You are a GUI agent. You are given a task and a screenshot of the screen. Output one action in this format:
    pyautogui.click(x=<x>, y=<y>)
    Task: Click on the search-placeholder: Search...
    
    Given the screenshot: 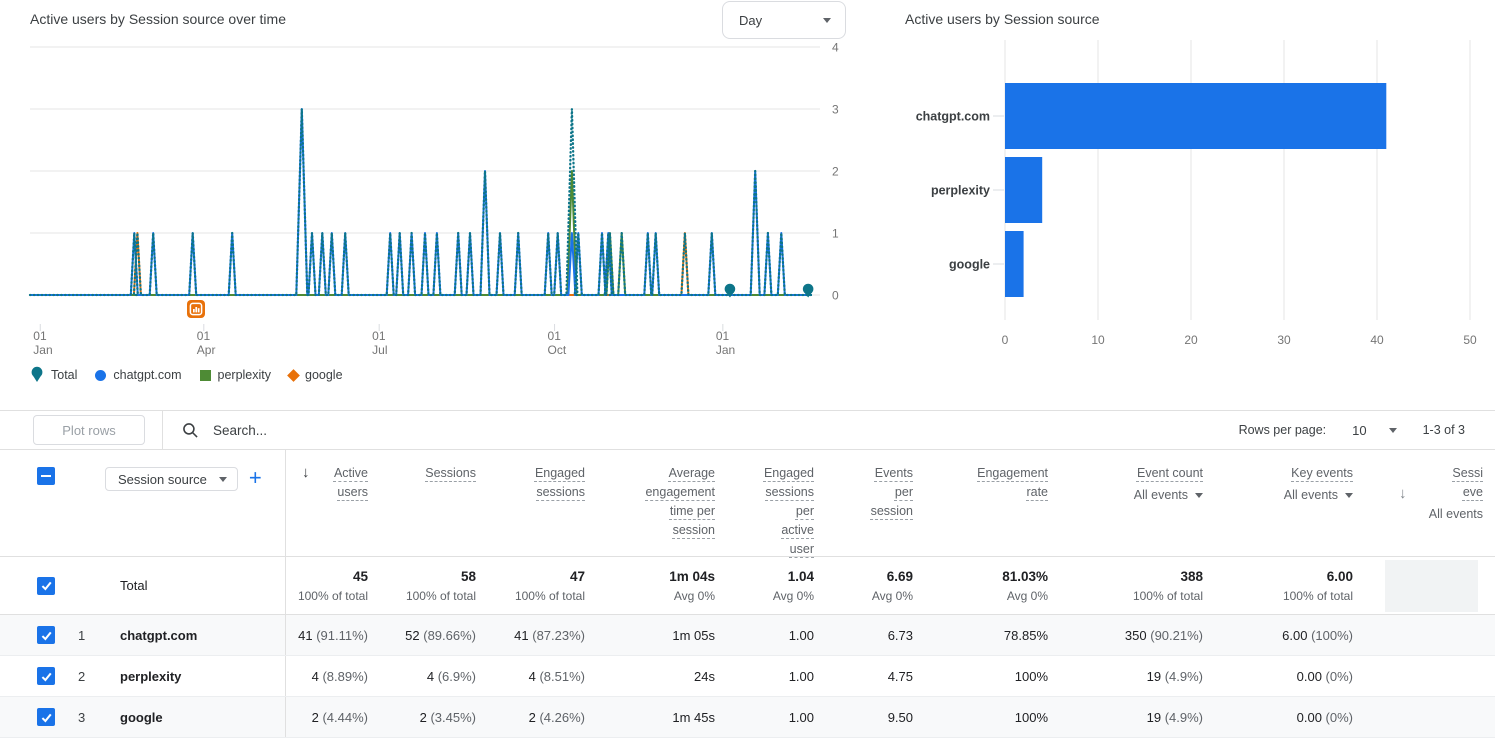 What is the action you would take?
    pyautogui.click(x=240, y=430)
    